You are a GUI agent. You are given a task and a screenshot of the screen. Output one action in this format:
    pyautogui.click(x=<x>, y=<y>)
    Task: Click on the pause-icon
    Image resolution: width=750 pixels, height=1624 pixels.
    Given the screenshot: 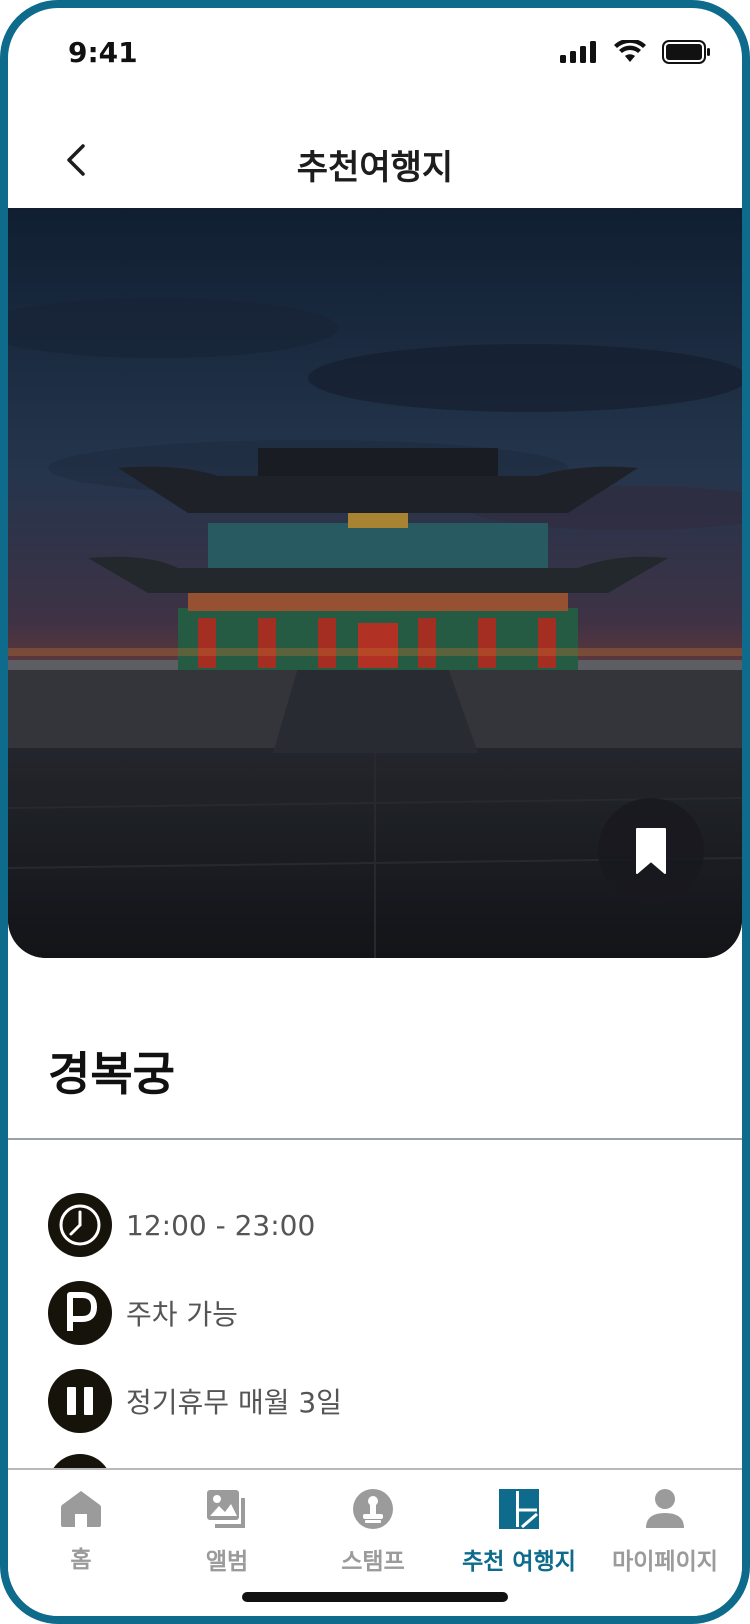 What is the action you would take?
    pyautogui.click(x=80, y=1401)
    